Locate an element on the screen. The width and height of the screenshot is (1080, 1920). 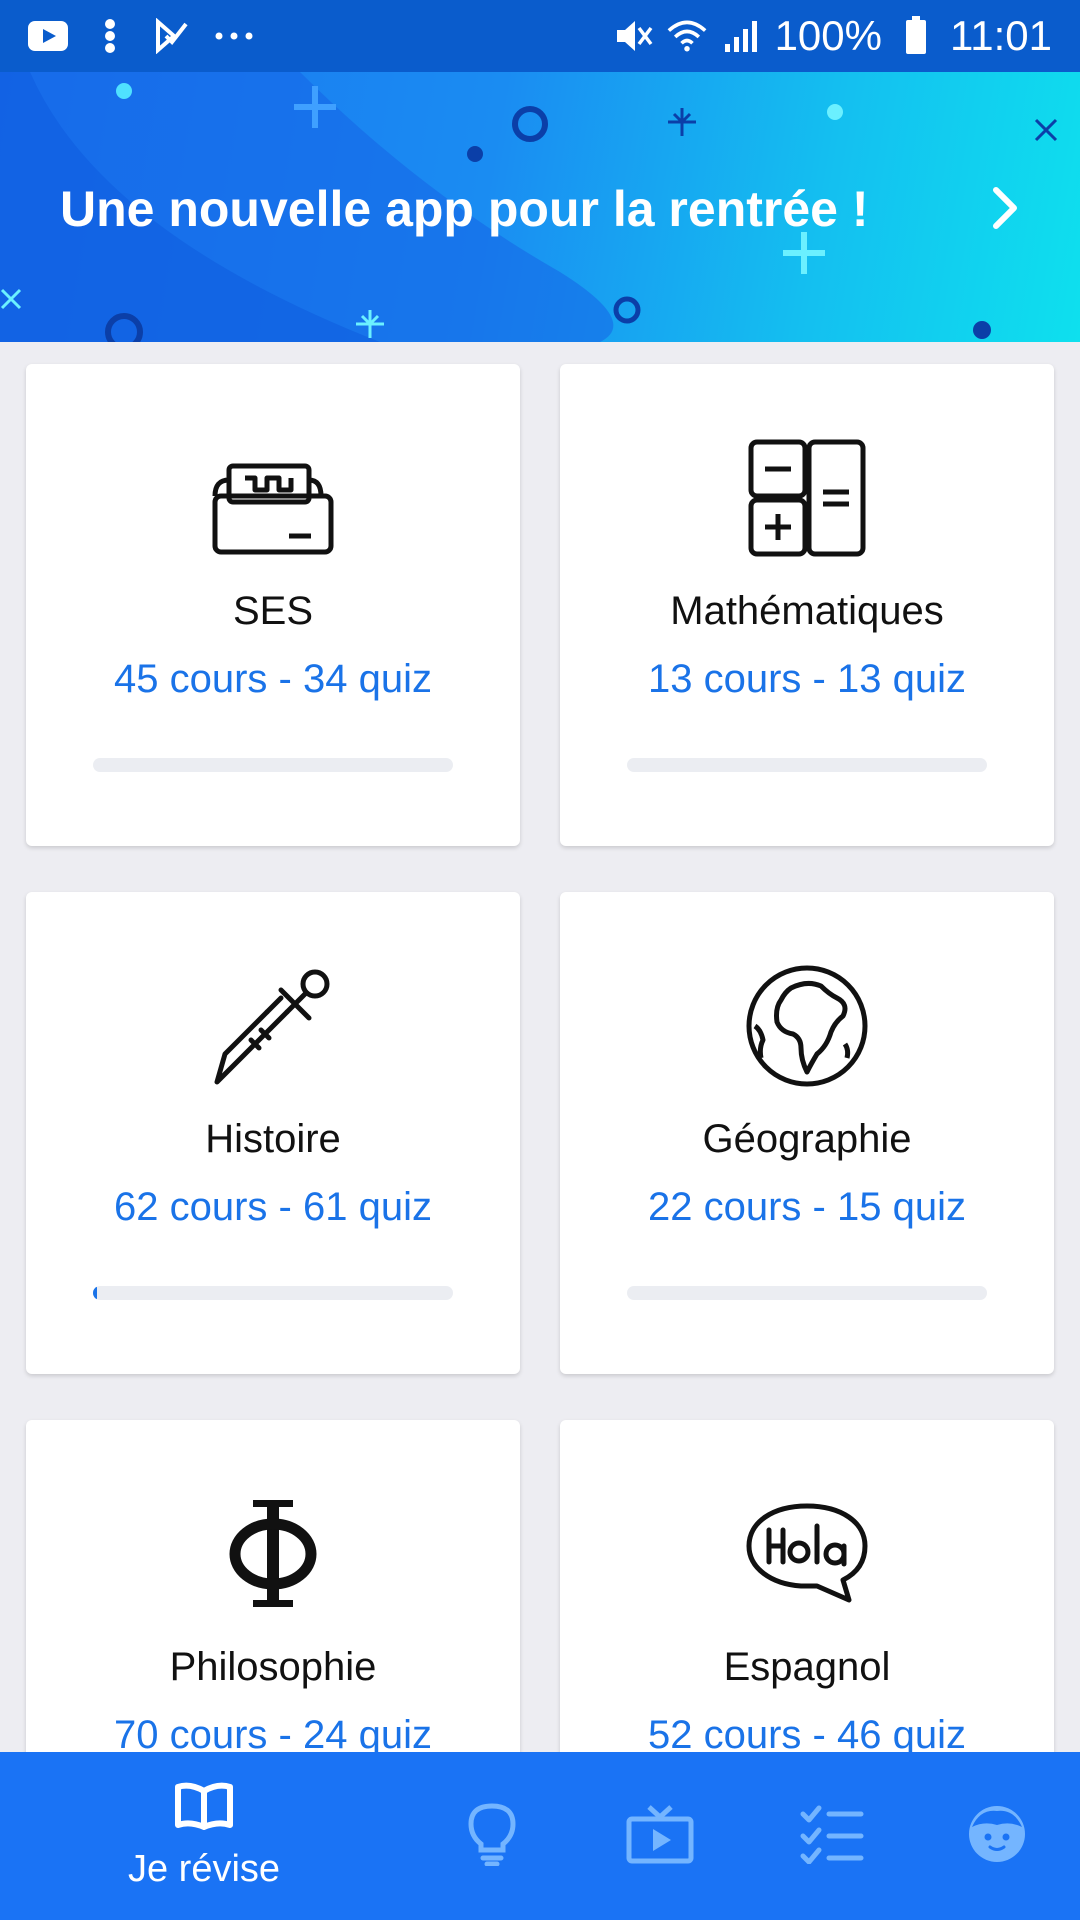
subject-title: Espagnol is located at coordinates (807, 1667).